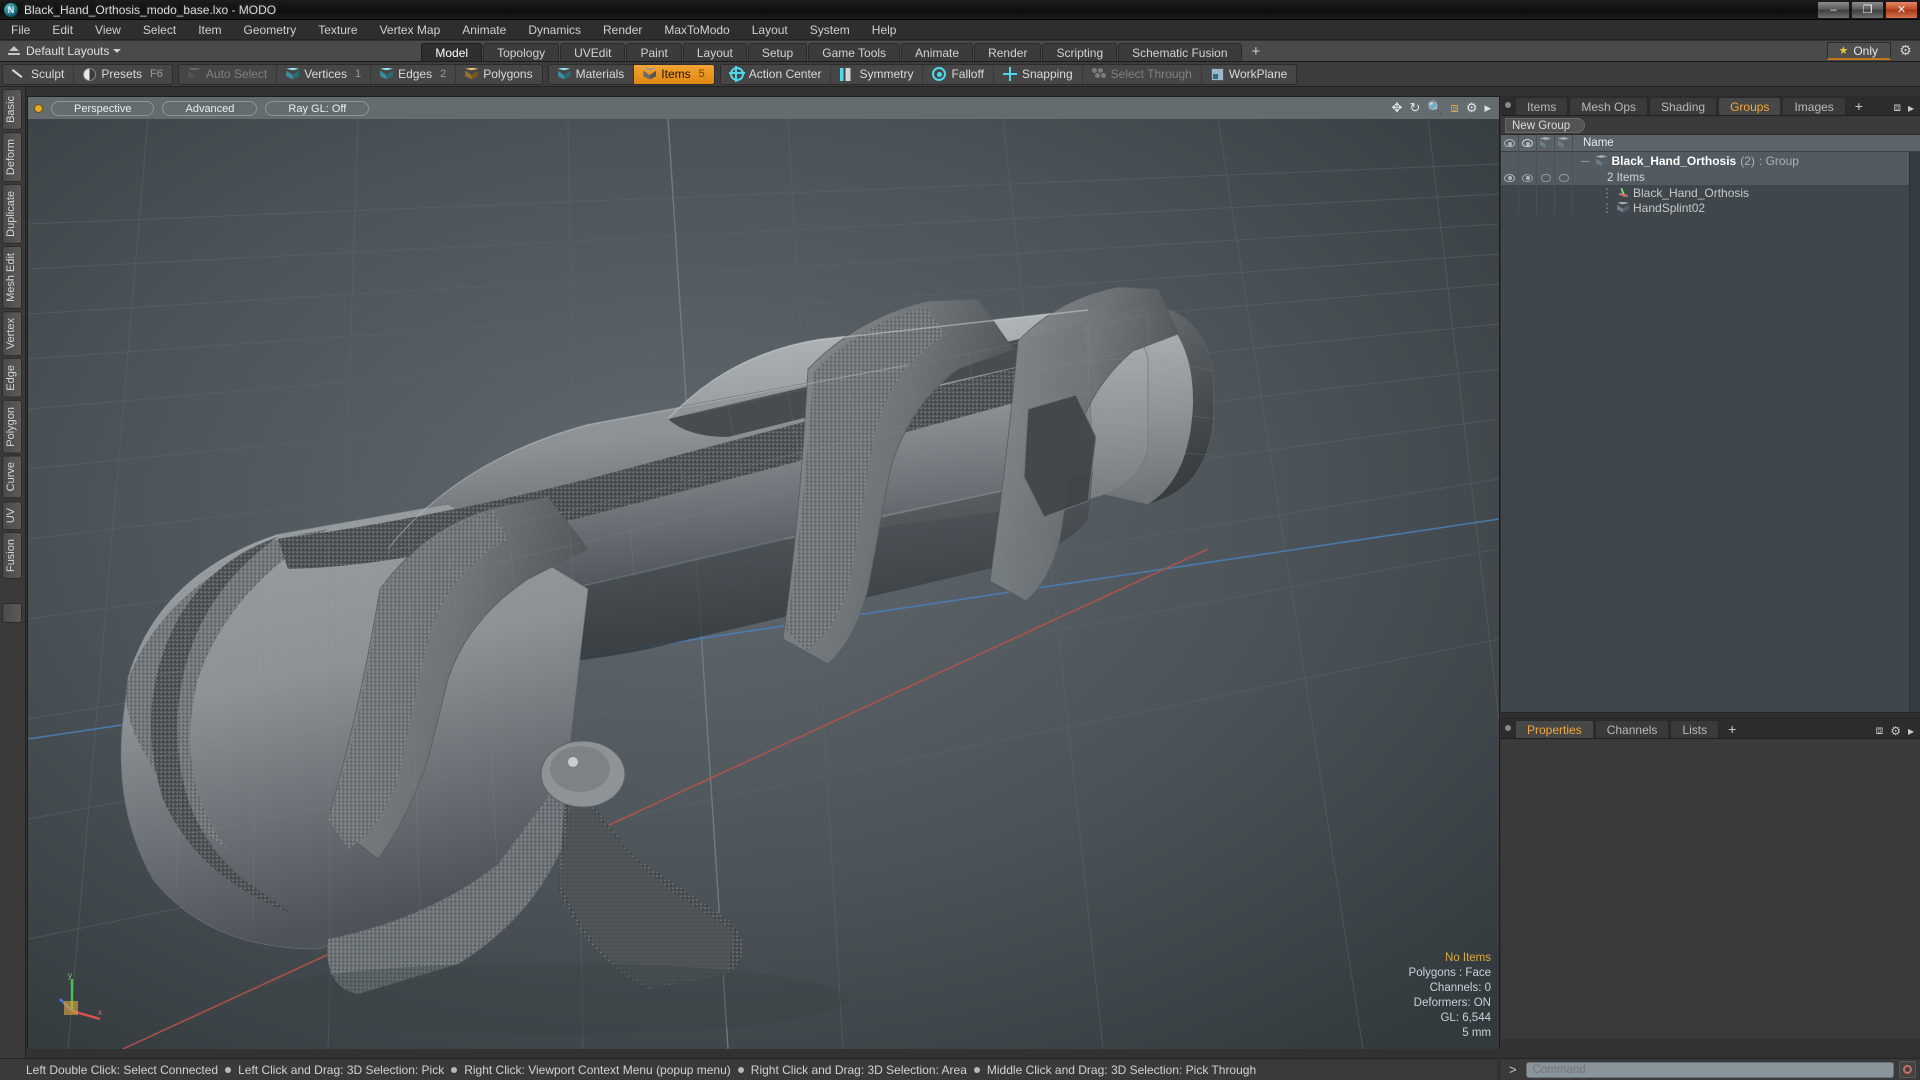 Image resolution: width=1920 pixels, height=1080 pixels. I want to click on tab-images: Images, so click(1814, 106).